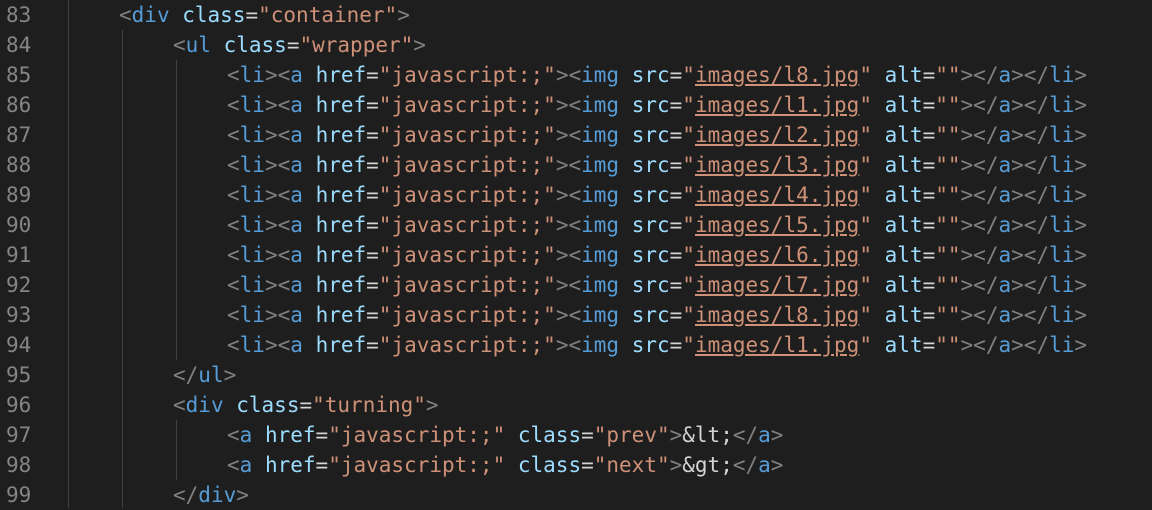 The height and width of the screenshot is (510, 1152). What do you see at coordinates (631, 435) in the screenshot?
I see `code-token: "prev"` at bounding box center [631, 435].